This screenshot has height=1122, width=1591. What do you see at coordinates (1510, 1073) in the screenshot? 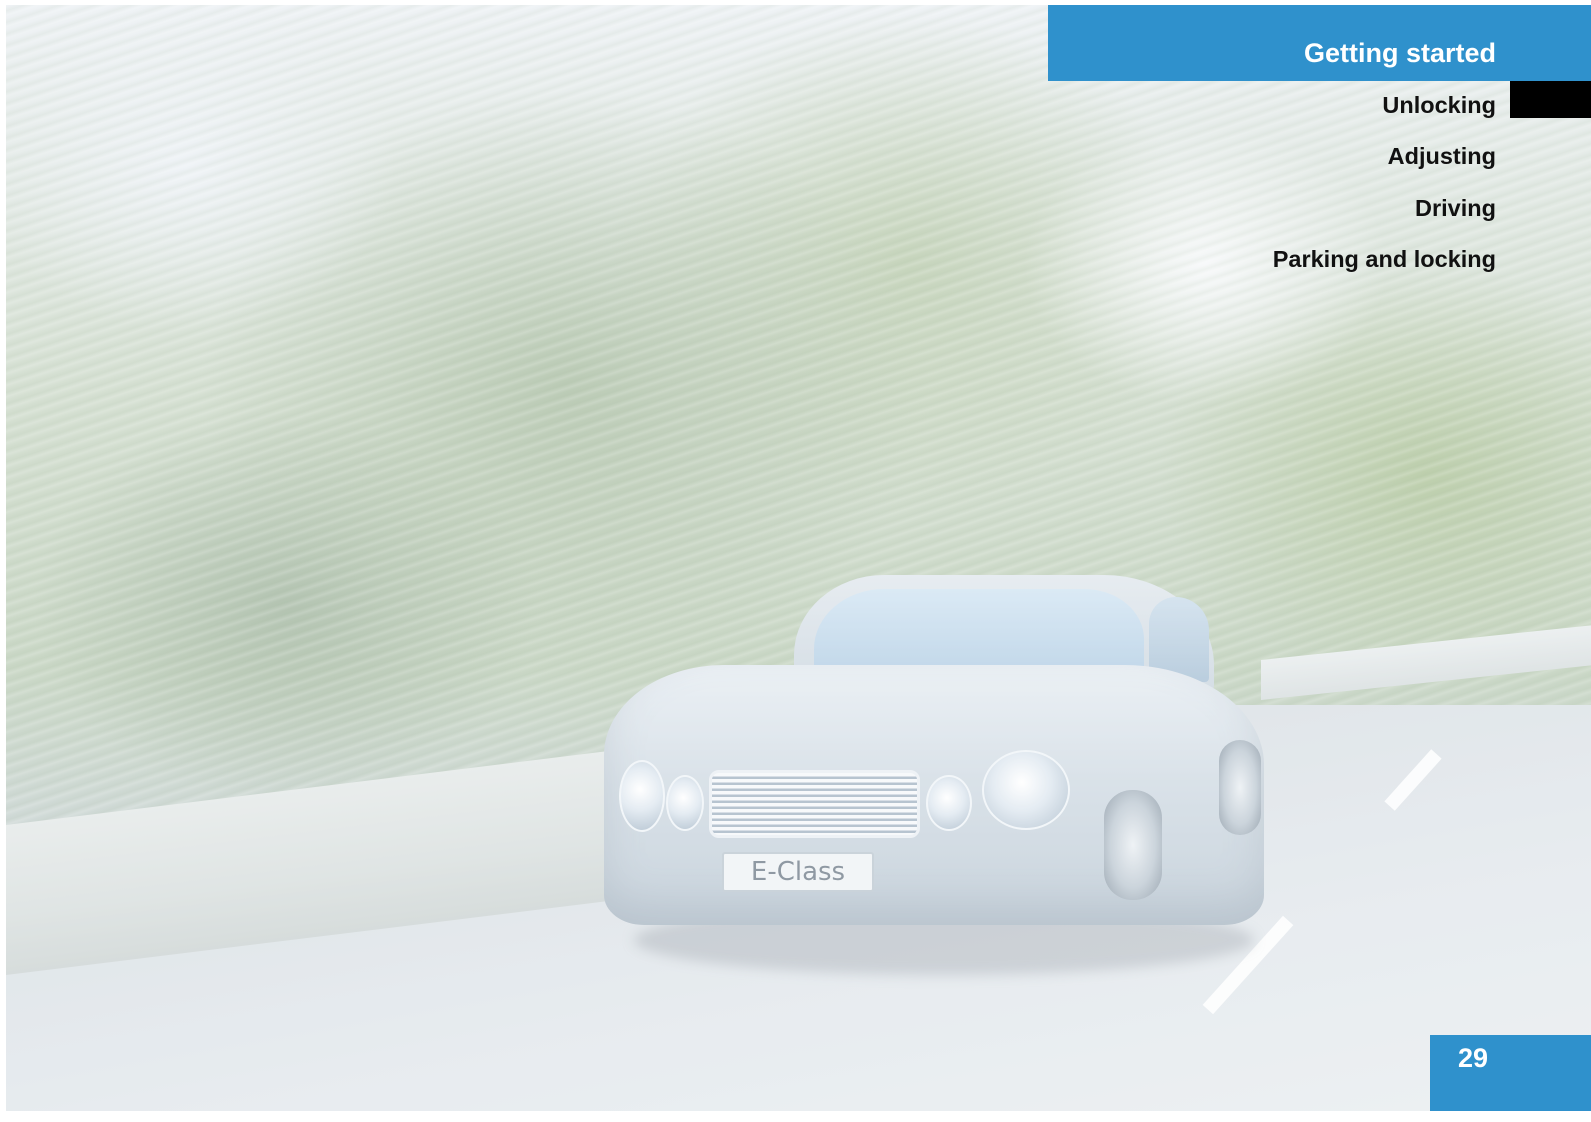
I see `page-number-box` at bounding box center [1510, 1073].